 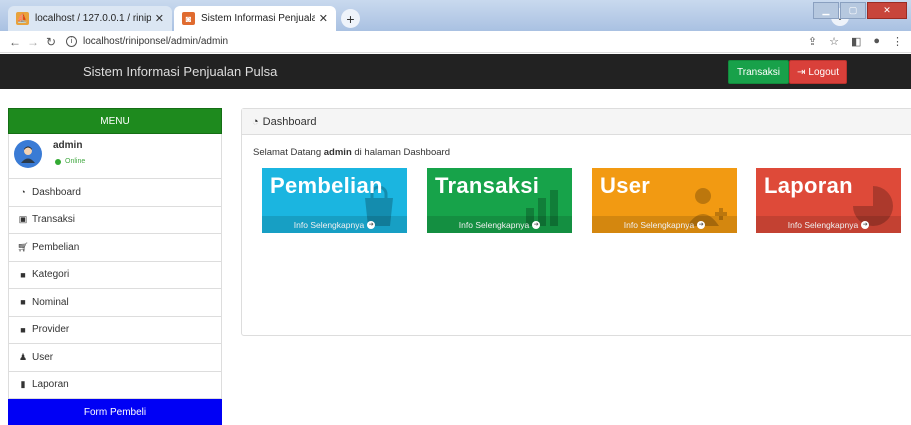 I want to click on tile-user: User Info Selengkapnya ➜, so click(x=664, y=200).